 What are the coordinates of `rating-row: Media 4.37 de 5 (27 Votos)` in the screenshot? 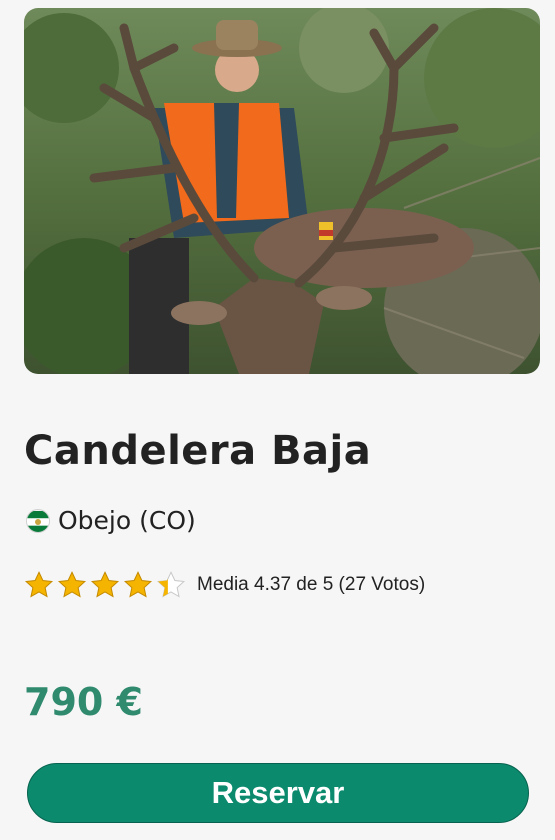 It's located at (224, 585).